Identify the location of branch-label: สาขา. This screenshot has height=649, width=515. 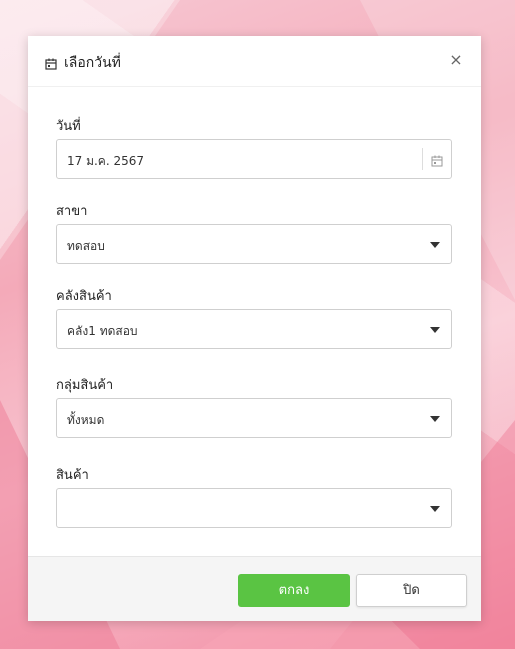
(72, 211).